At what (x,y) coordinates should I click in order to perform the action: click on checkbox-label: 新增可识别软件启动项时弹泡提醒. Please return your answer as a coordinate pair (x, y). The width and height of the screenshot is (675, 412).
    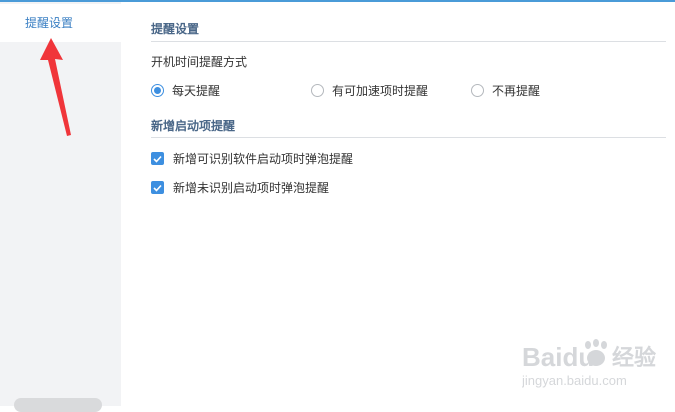
    Looking at the image, I should click on (263, 159).